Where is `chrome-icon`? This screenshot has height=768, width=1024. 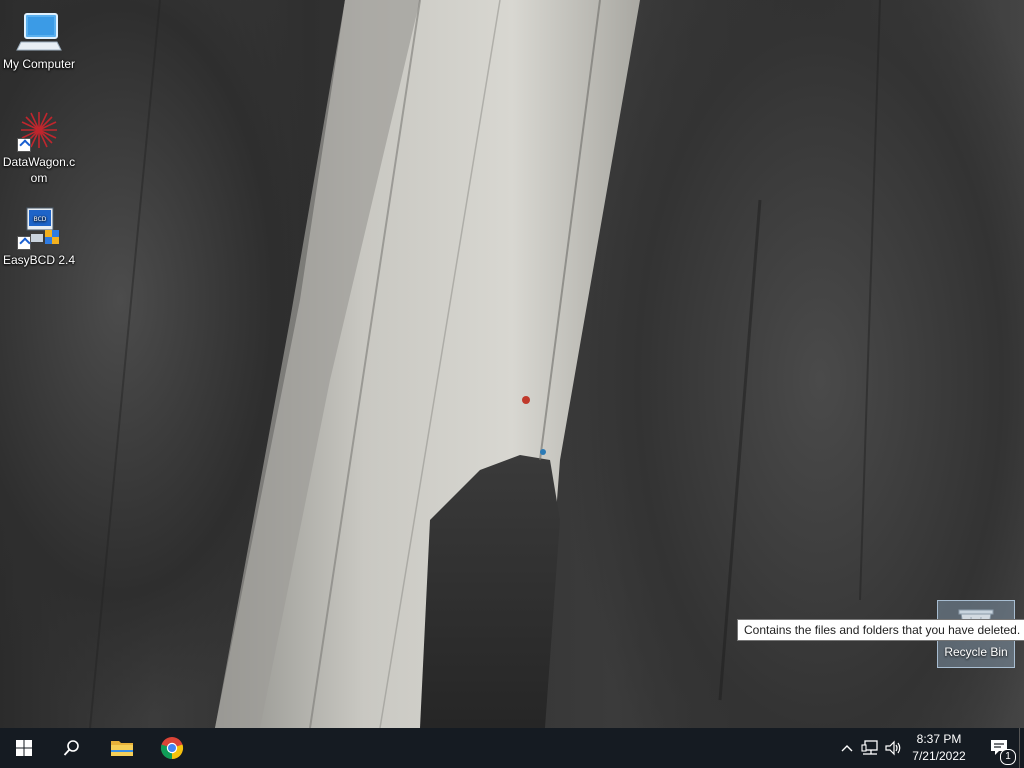 chrome-icon is located at coordinates (172, 748).